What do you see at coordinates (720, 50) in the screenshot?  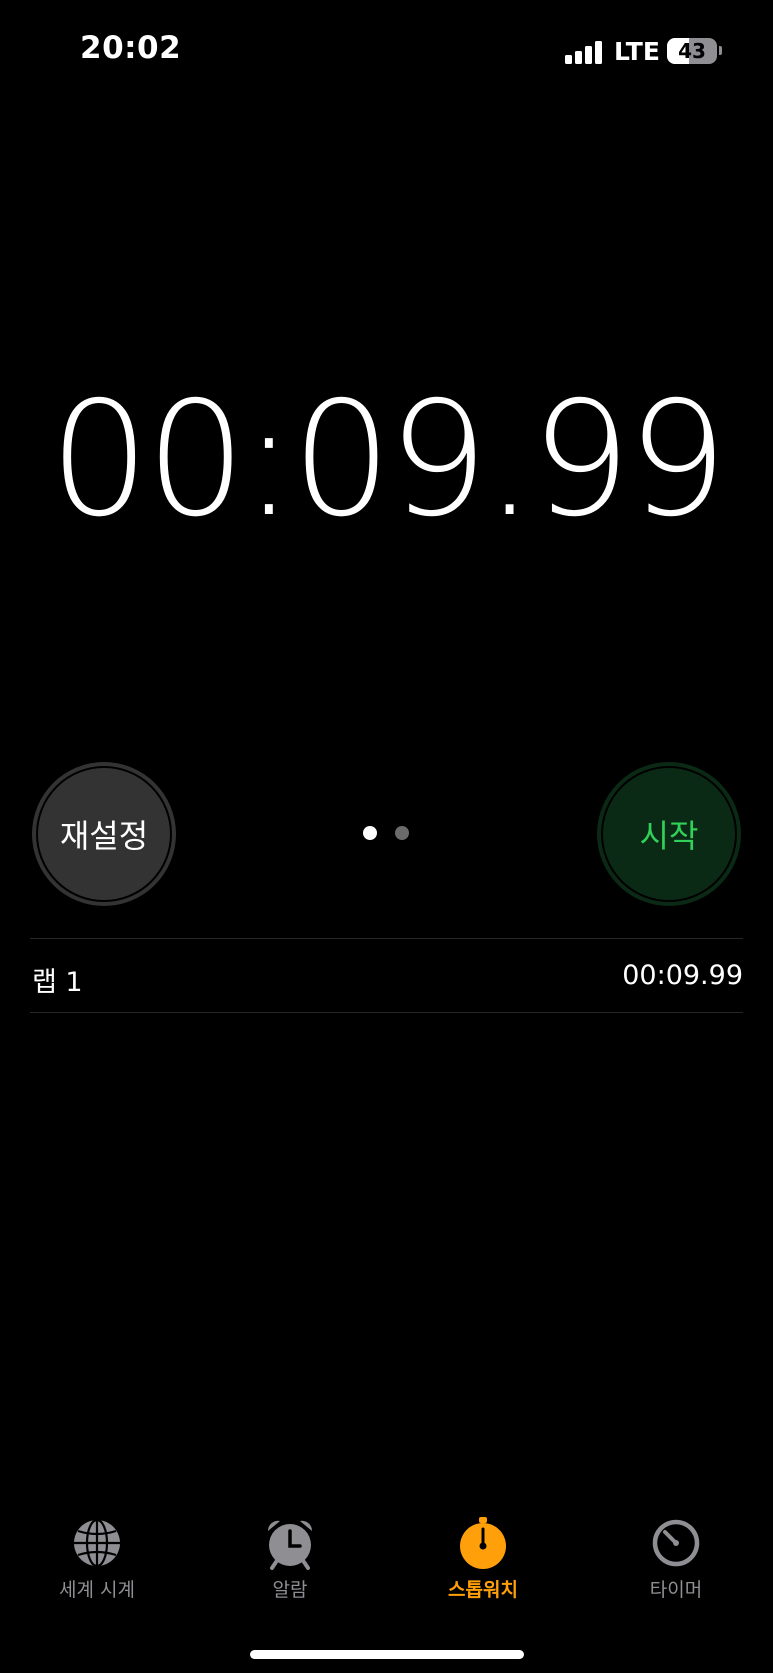 I see `battery-cap` at bounding box center [720, 50].